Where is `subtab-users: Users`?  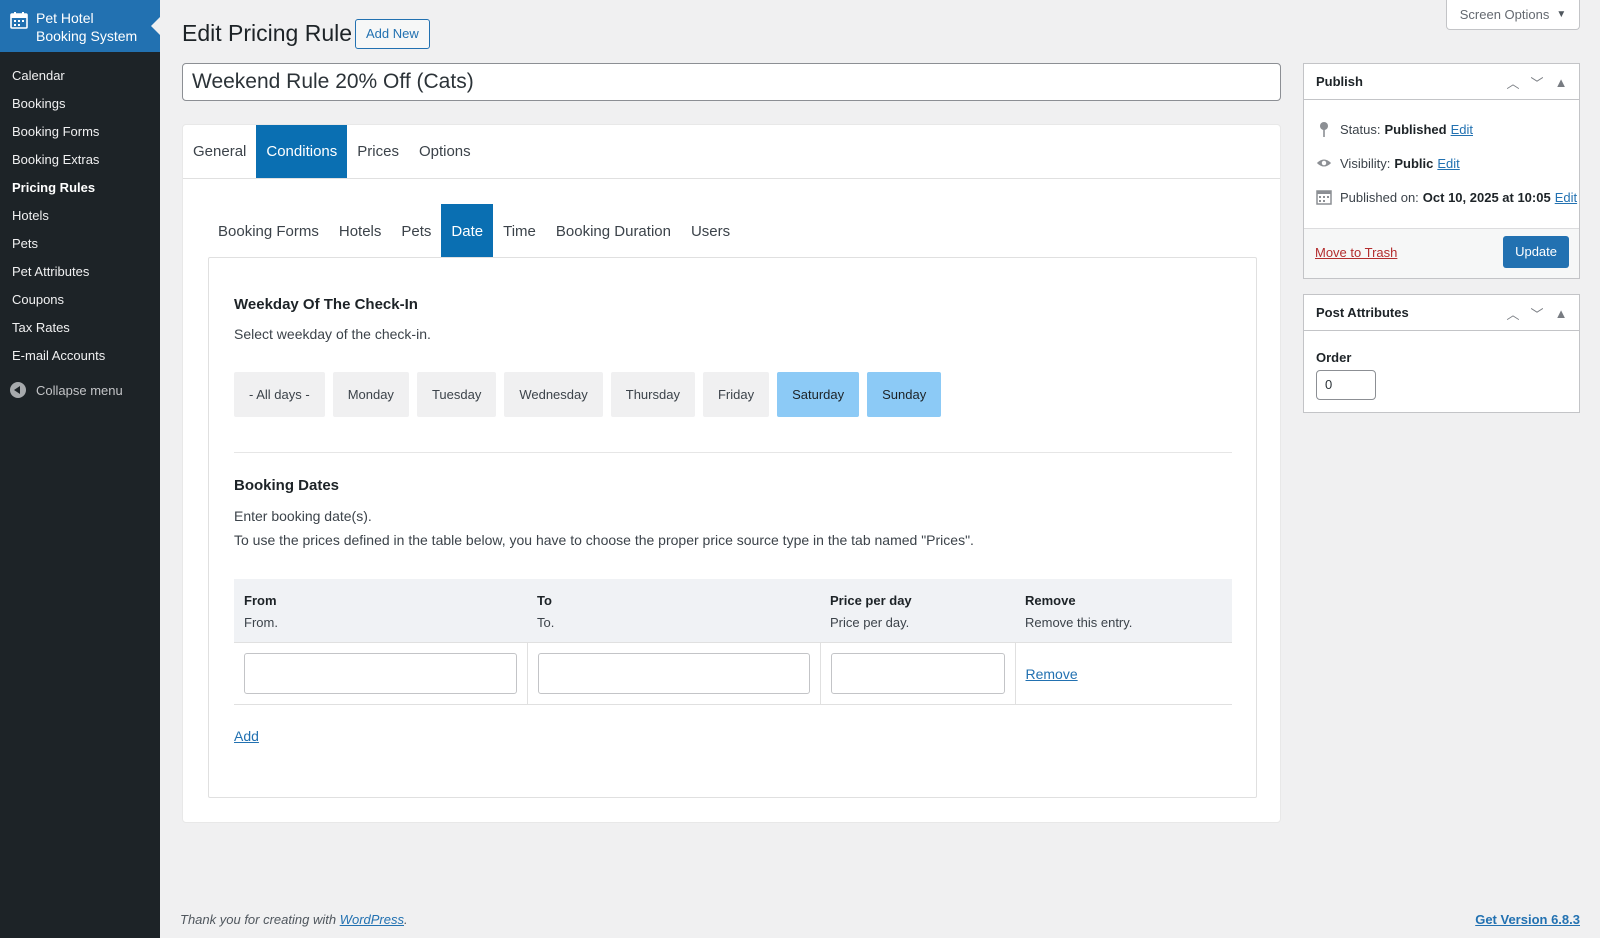
subtab-users: Users is located at coordinates (710, 231).